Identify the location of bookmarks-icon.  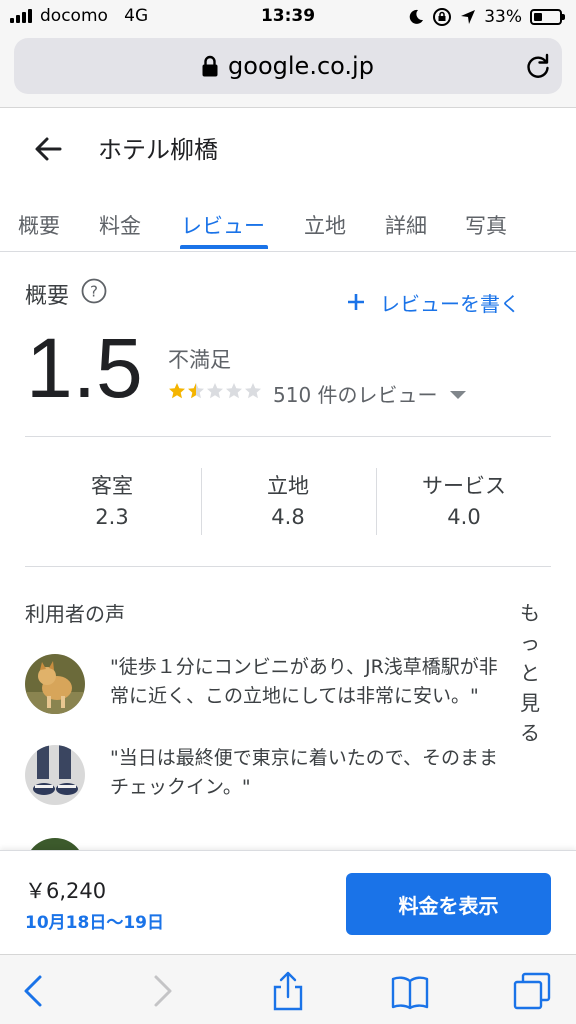
(410, 991).